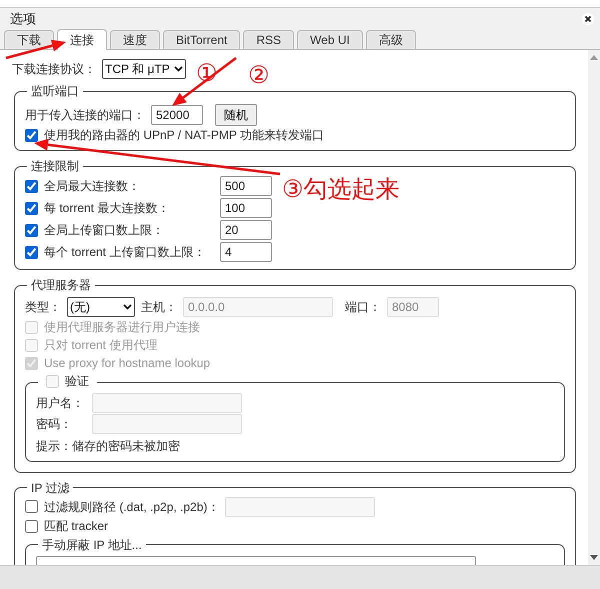 This screenshot has height=589, width=600. I want to click on checkbox-label: 全局最大连接数：, so click(92, 186).